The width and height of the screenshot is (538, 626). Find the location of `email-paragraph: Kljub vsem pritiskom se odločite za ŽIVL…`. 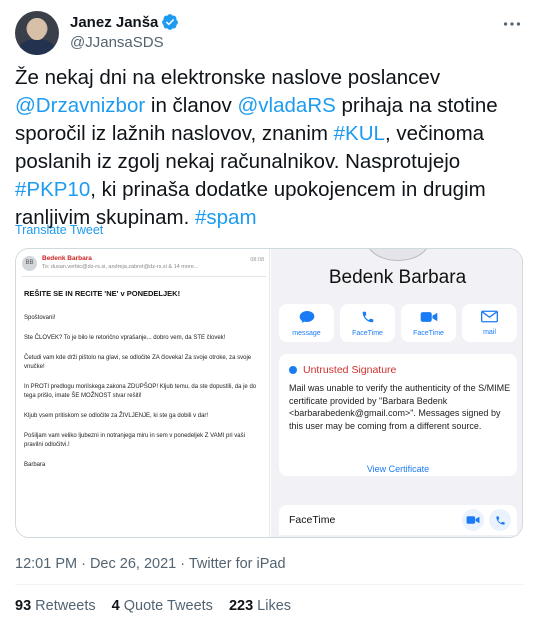

email-paragraph: Kljub vsem pritiskom se odločite za ŽIVL… is located at coordinates (116, 416).